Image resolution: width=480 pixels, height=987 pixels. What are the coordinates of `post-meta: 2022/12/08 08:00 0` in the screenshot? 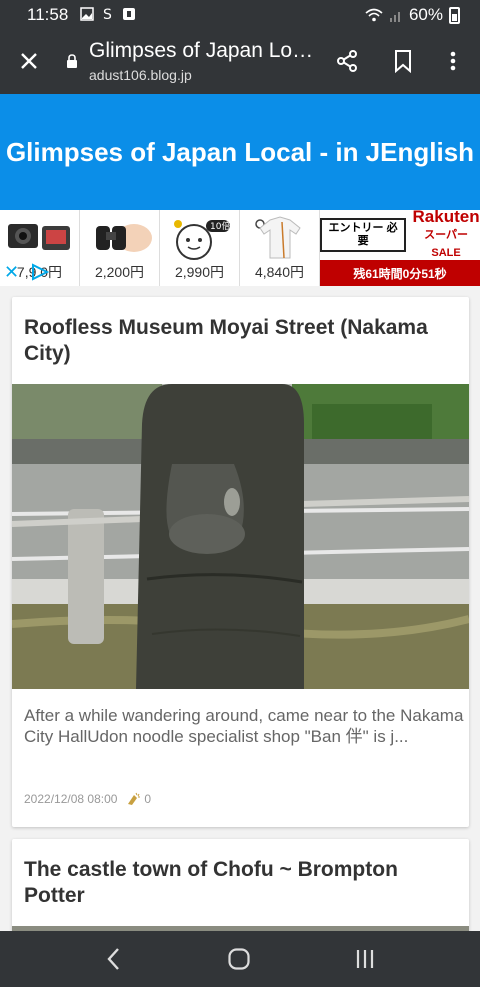 It's located at (87, 799).